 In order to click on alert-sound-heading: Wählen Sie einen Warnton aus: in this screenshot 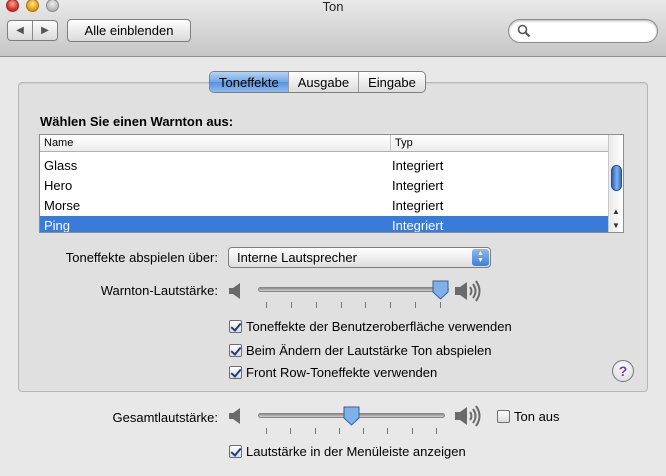, I will do `click(137, 121)`.